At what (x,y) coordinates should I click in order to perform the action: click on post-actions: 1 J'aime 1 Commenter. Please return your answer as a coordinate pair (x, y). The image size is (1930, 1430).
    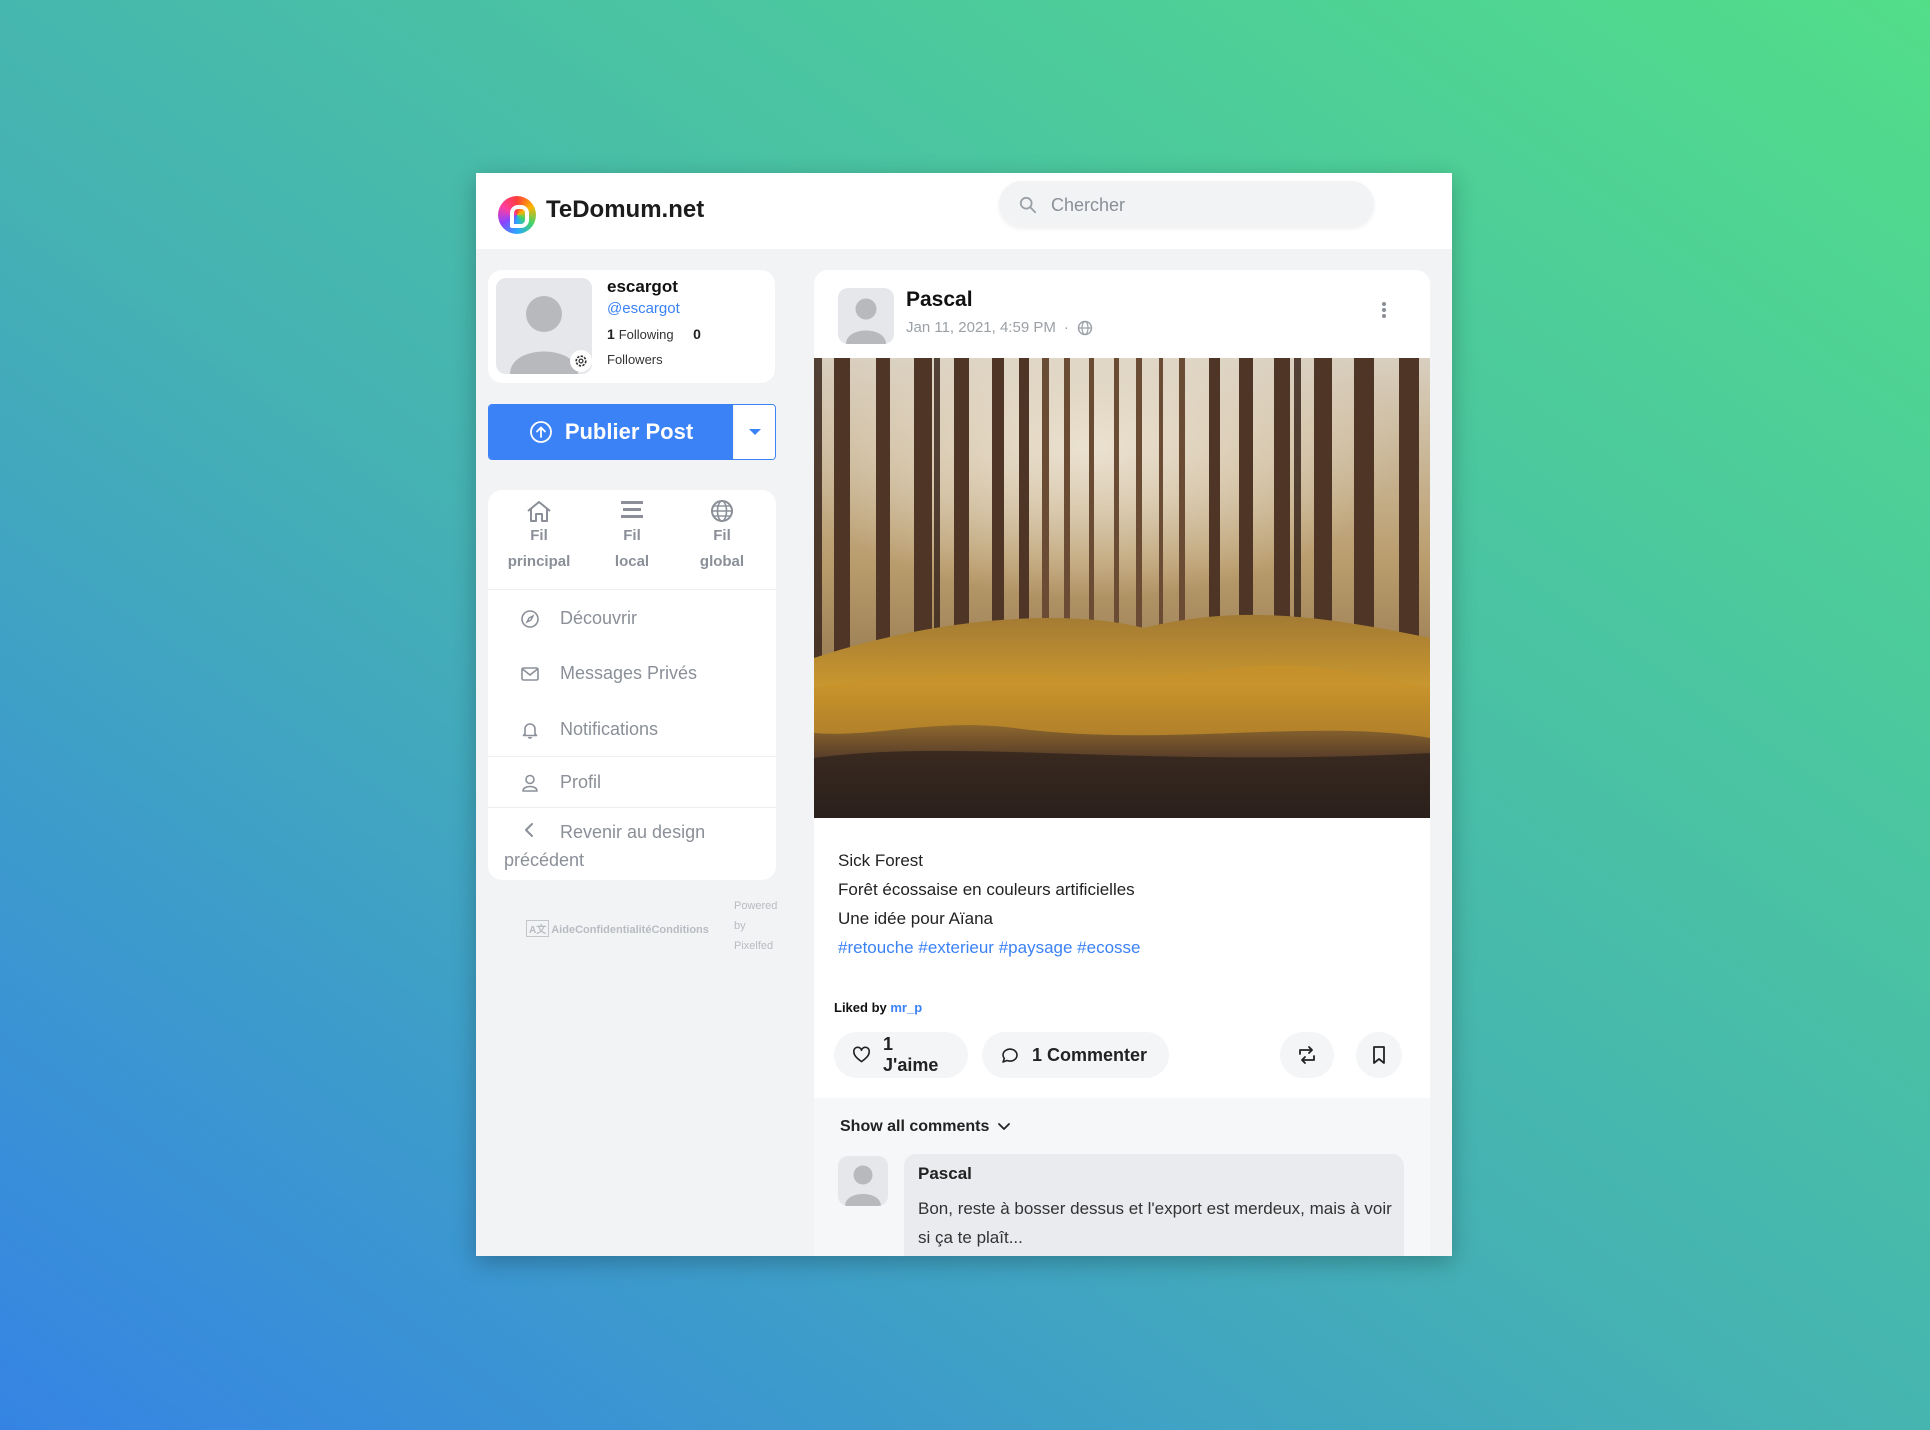
    Looking at the image, I should click on (1122, 1056).